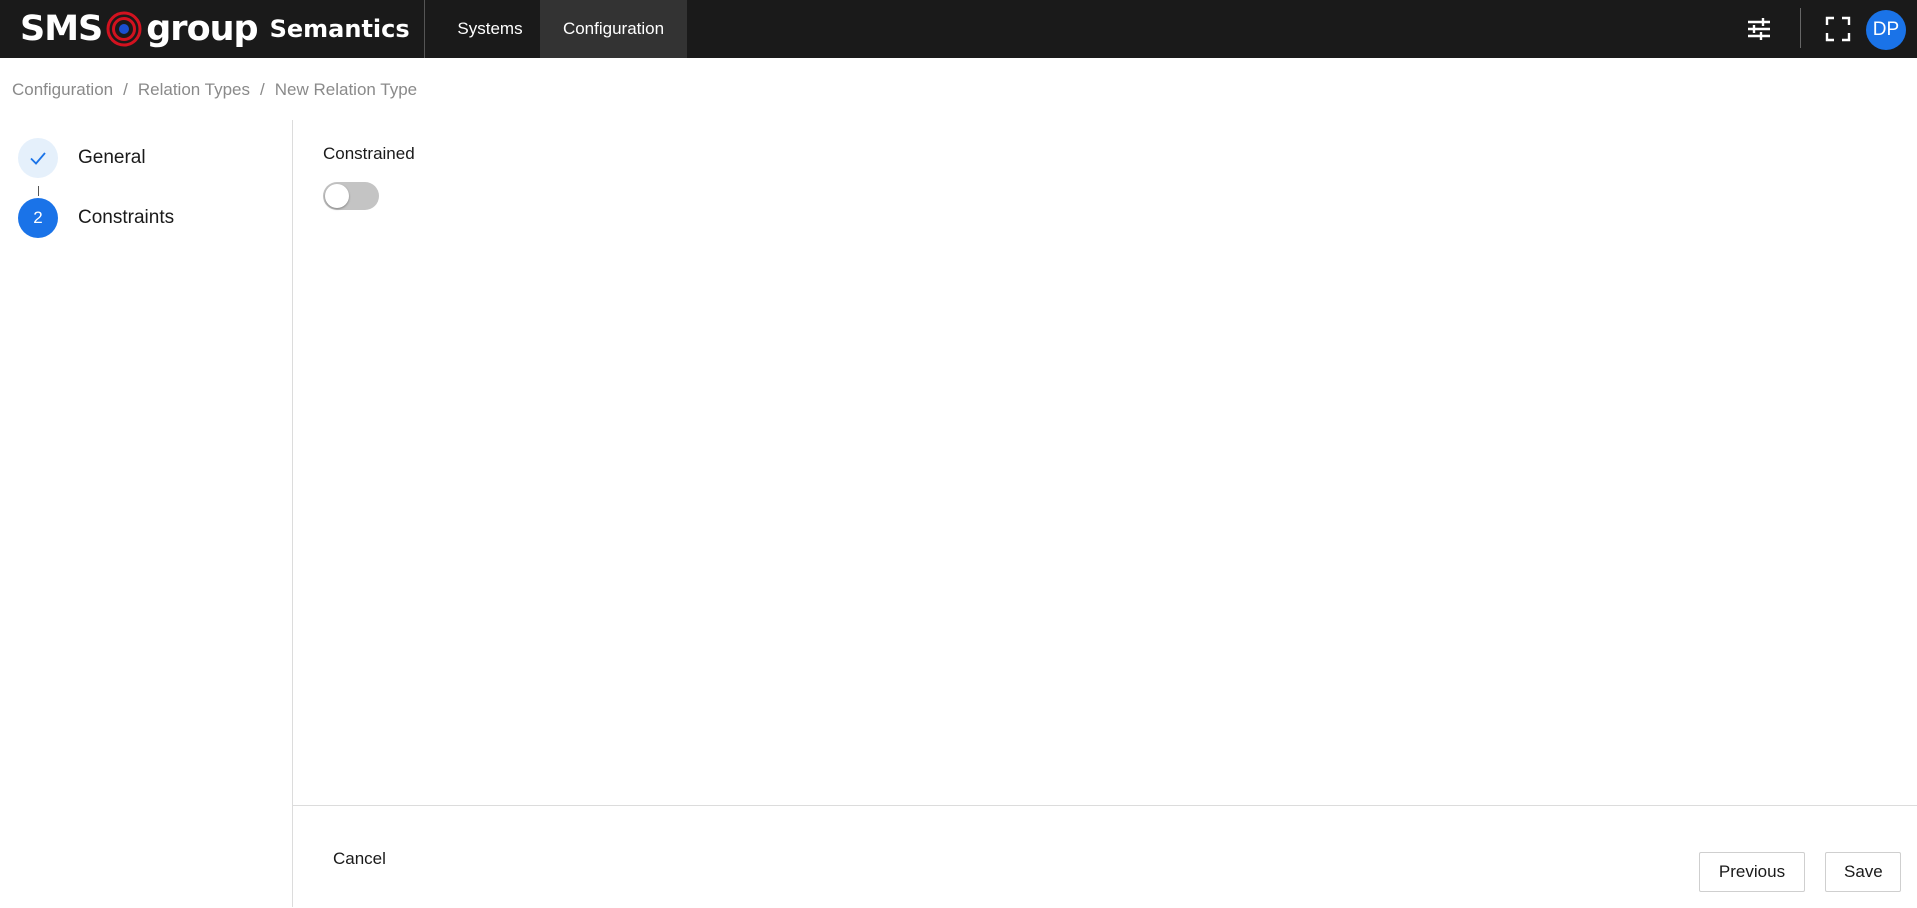  What do you see at coordinates (112, 157) in the screenshot?
I see `step-label-general: General` at bounding box center [112, 157].